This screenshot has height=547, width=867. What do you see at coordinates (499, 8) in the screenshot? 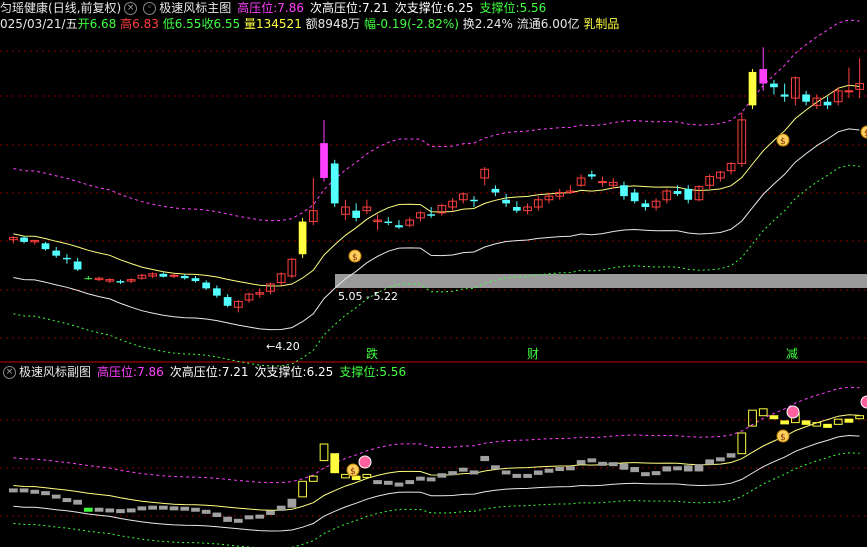
I see `support-label: 支撑位:` at bounding box center [499, 8].